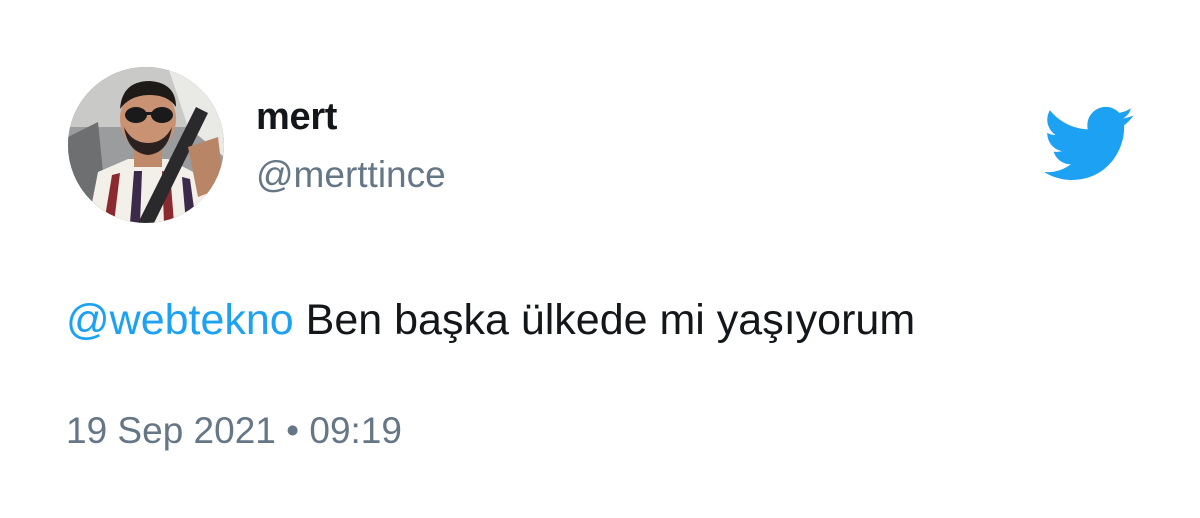  What do you see at coordinates (171, 430) in the screenshot?
I see `tweet-date: 19 Sep 2021` at bounding box center [171, 430].